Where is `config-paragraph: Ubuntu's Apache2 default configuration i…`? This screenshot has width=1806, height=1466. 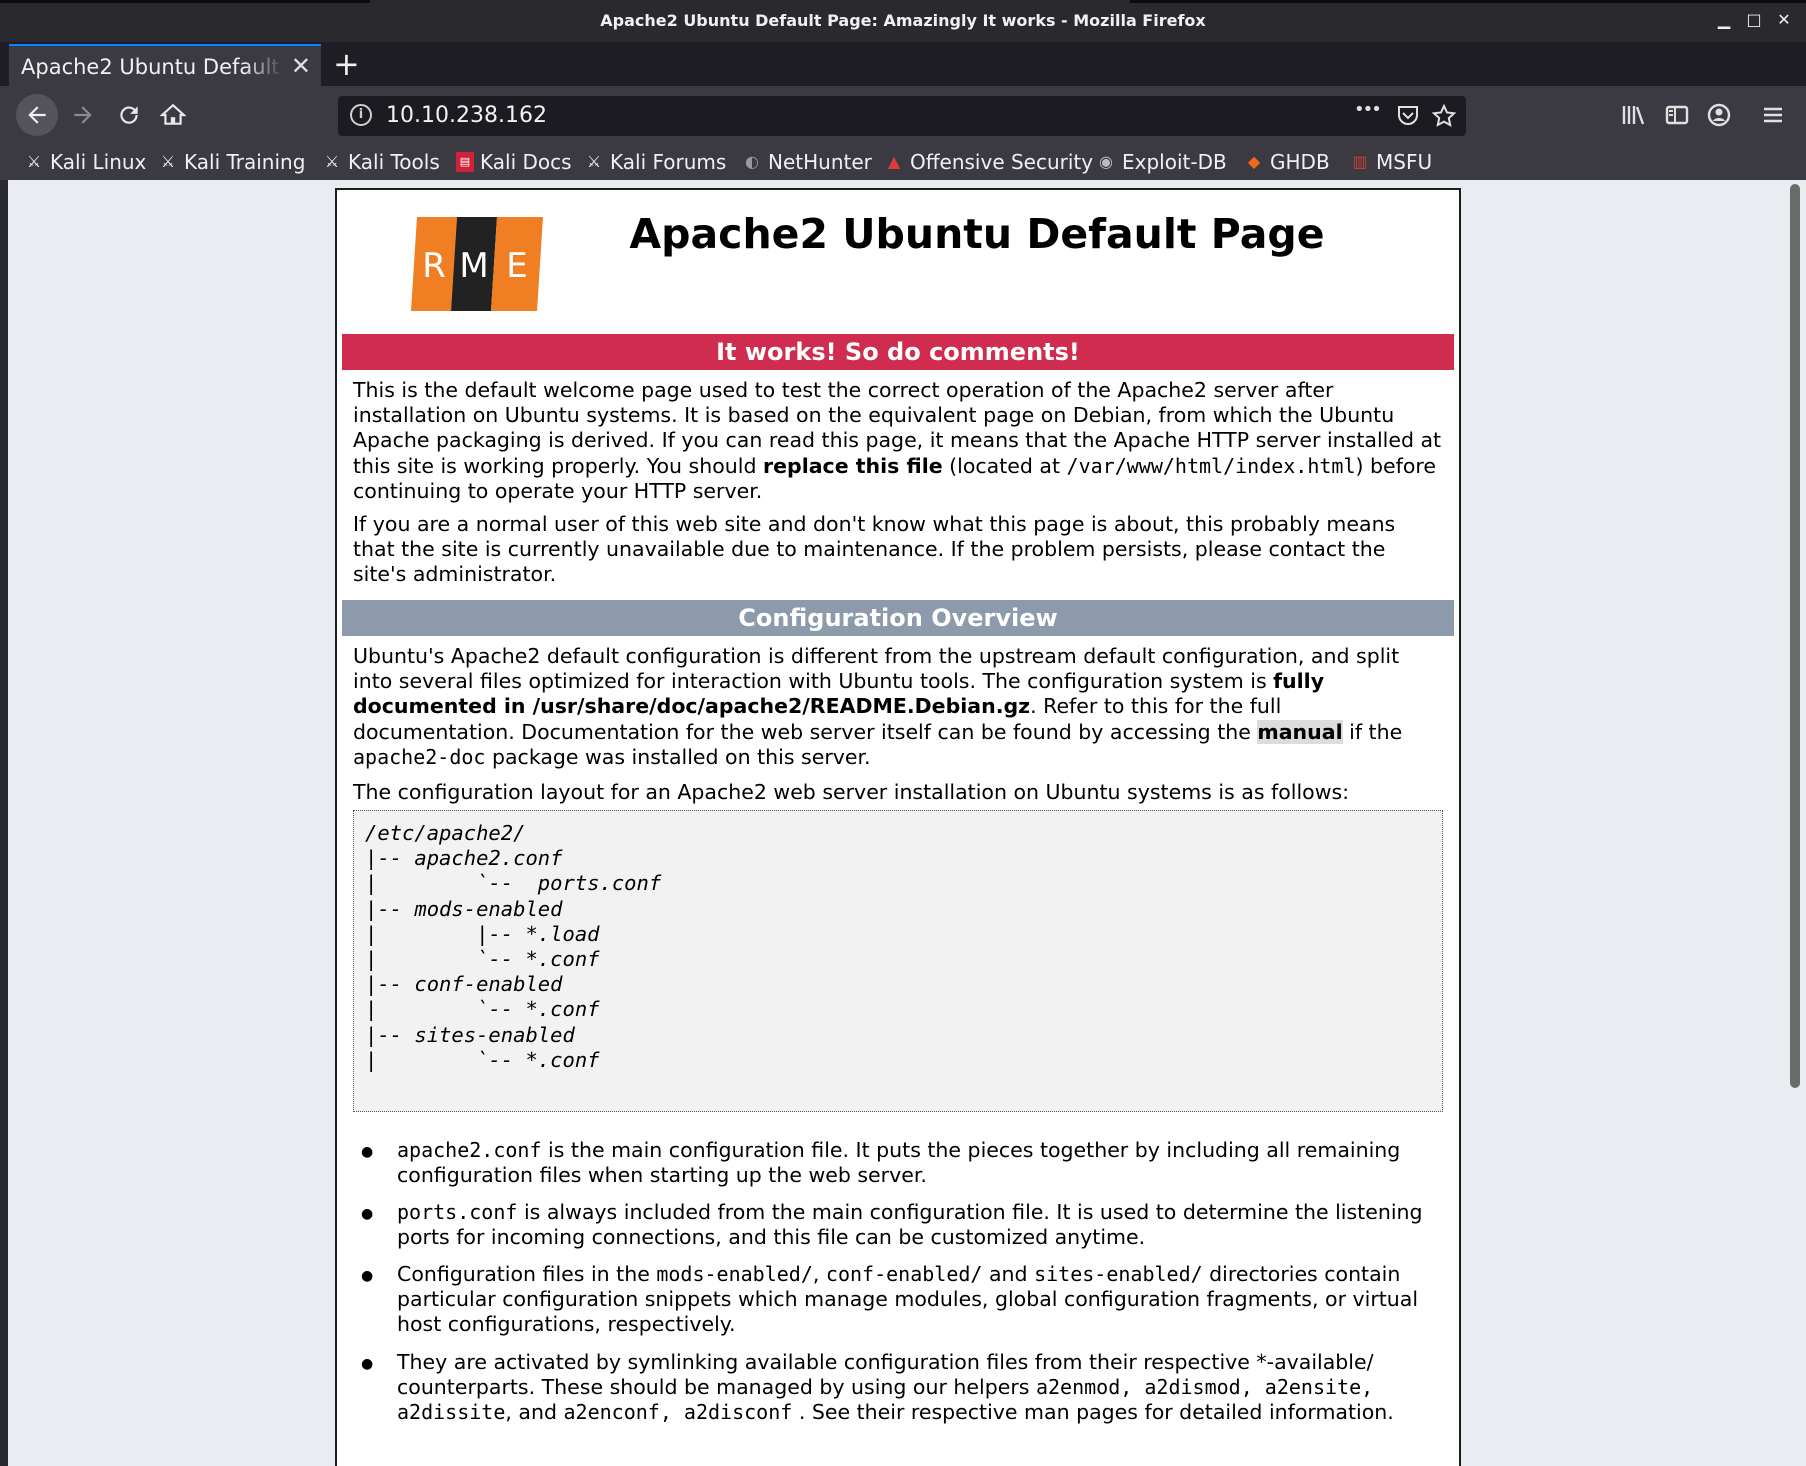 config-paragraph: Ubuntu's Apache2 default configuration i… is located at coordinates (878, 706).